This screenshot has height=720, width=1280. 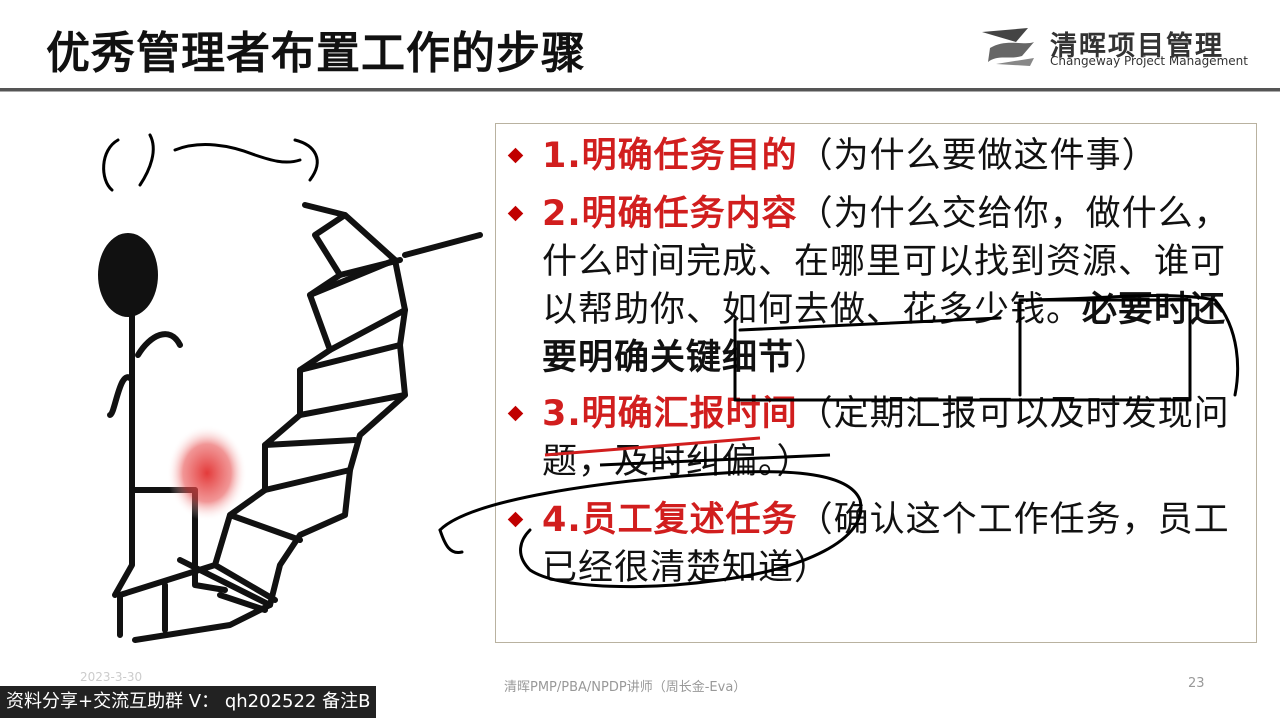 What do you see at coordinates (873, 544) in the screenshot?
I see `list-item: 4.员工复述任务（确认这个工作任务，员工已经很清楚知道）` at bounding box center [873, 544].